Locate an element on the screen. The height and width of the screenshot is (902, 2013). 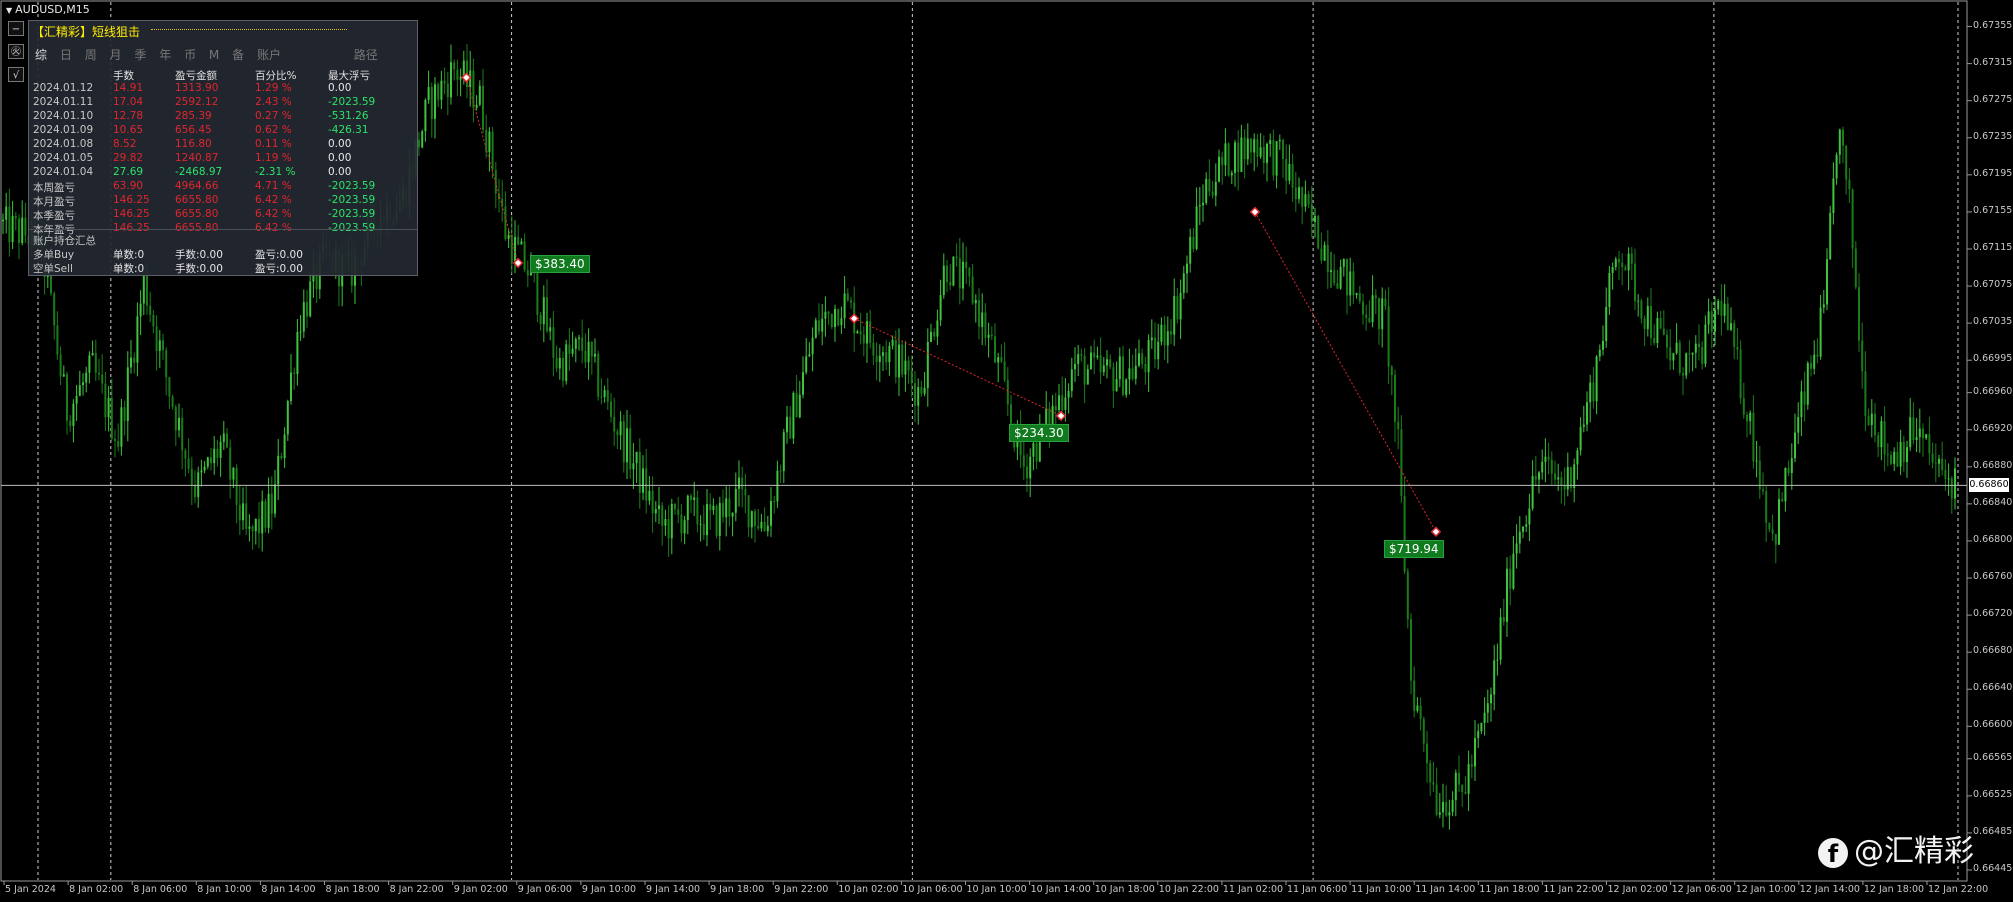
tab-path: 路径 is located at coordinates (366, 54).